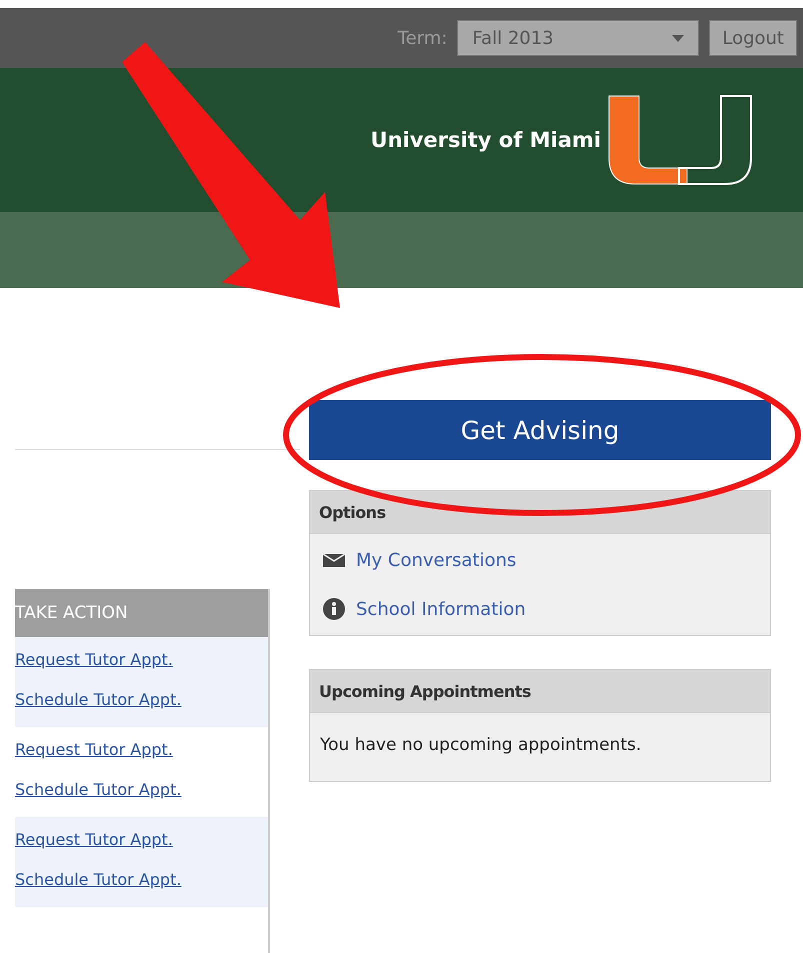 The image size is (803, 953). Describe the element at coordinates (540, 691) in the screenshot. I see `panel-title: Upcoming Appointments` at that location.